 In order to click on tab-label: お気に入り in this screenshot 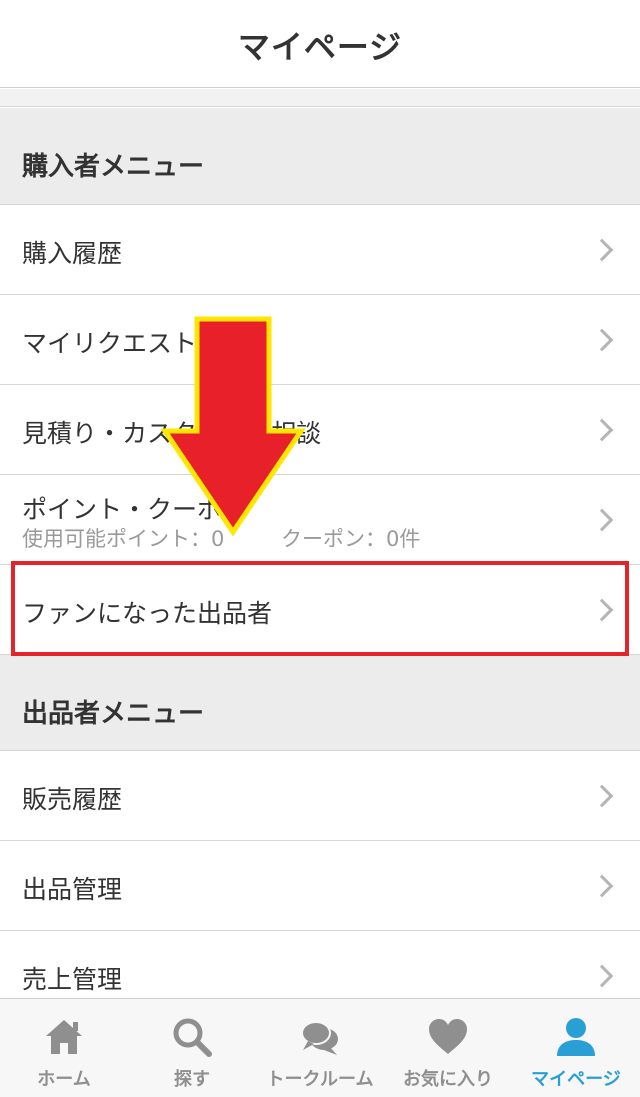, I will do `click(448, 1079)`.